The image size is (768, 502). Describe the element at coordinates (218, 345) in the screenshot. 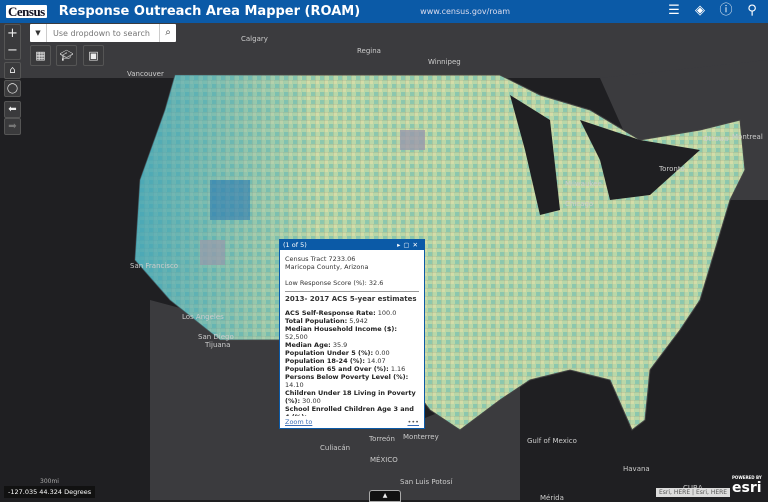

I see `map-label: Tijuana` at that location.